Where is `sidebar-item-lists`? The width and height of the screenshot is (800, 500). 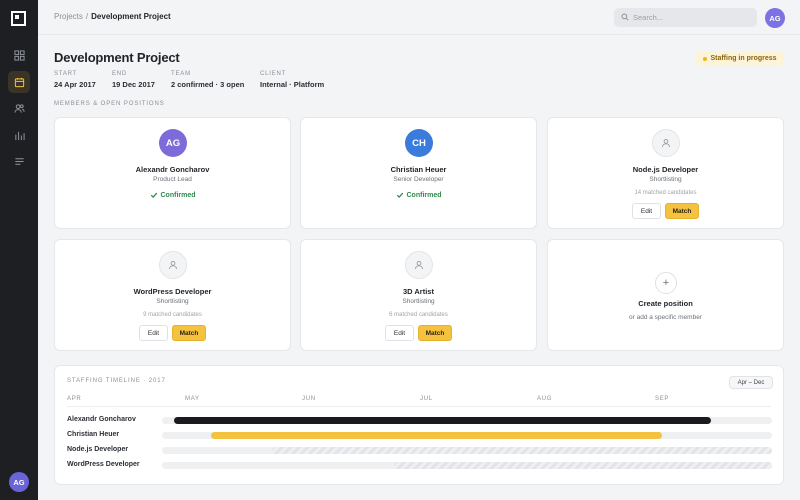 sidebar-item-lists is located at coordinates (19, 161).